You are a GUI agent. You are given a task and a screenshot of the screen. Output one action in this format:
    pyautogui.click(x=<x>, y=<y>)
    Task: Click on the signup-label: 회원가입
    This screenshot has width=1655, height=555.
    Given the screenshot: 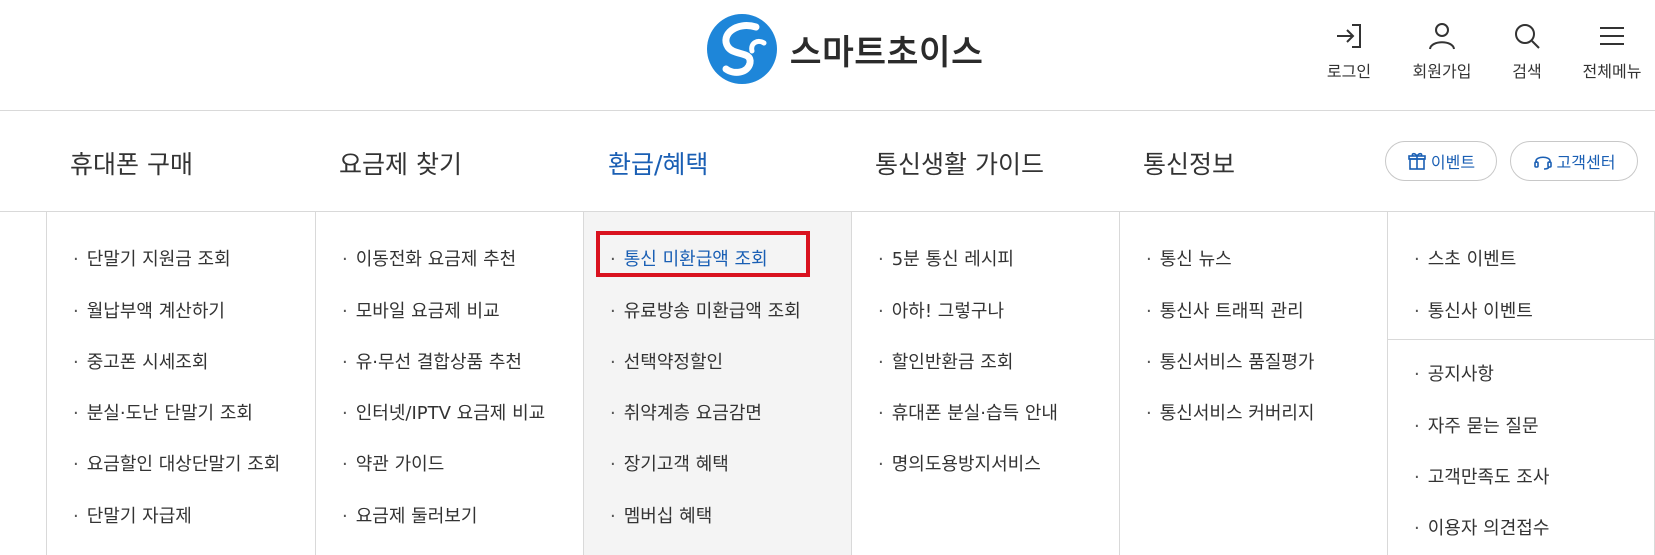 What is the action you would take?
    pyautogui.click(x=1442, y=71)
    